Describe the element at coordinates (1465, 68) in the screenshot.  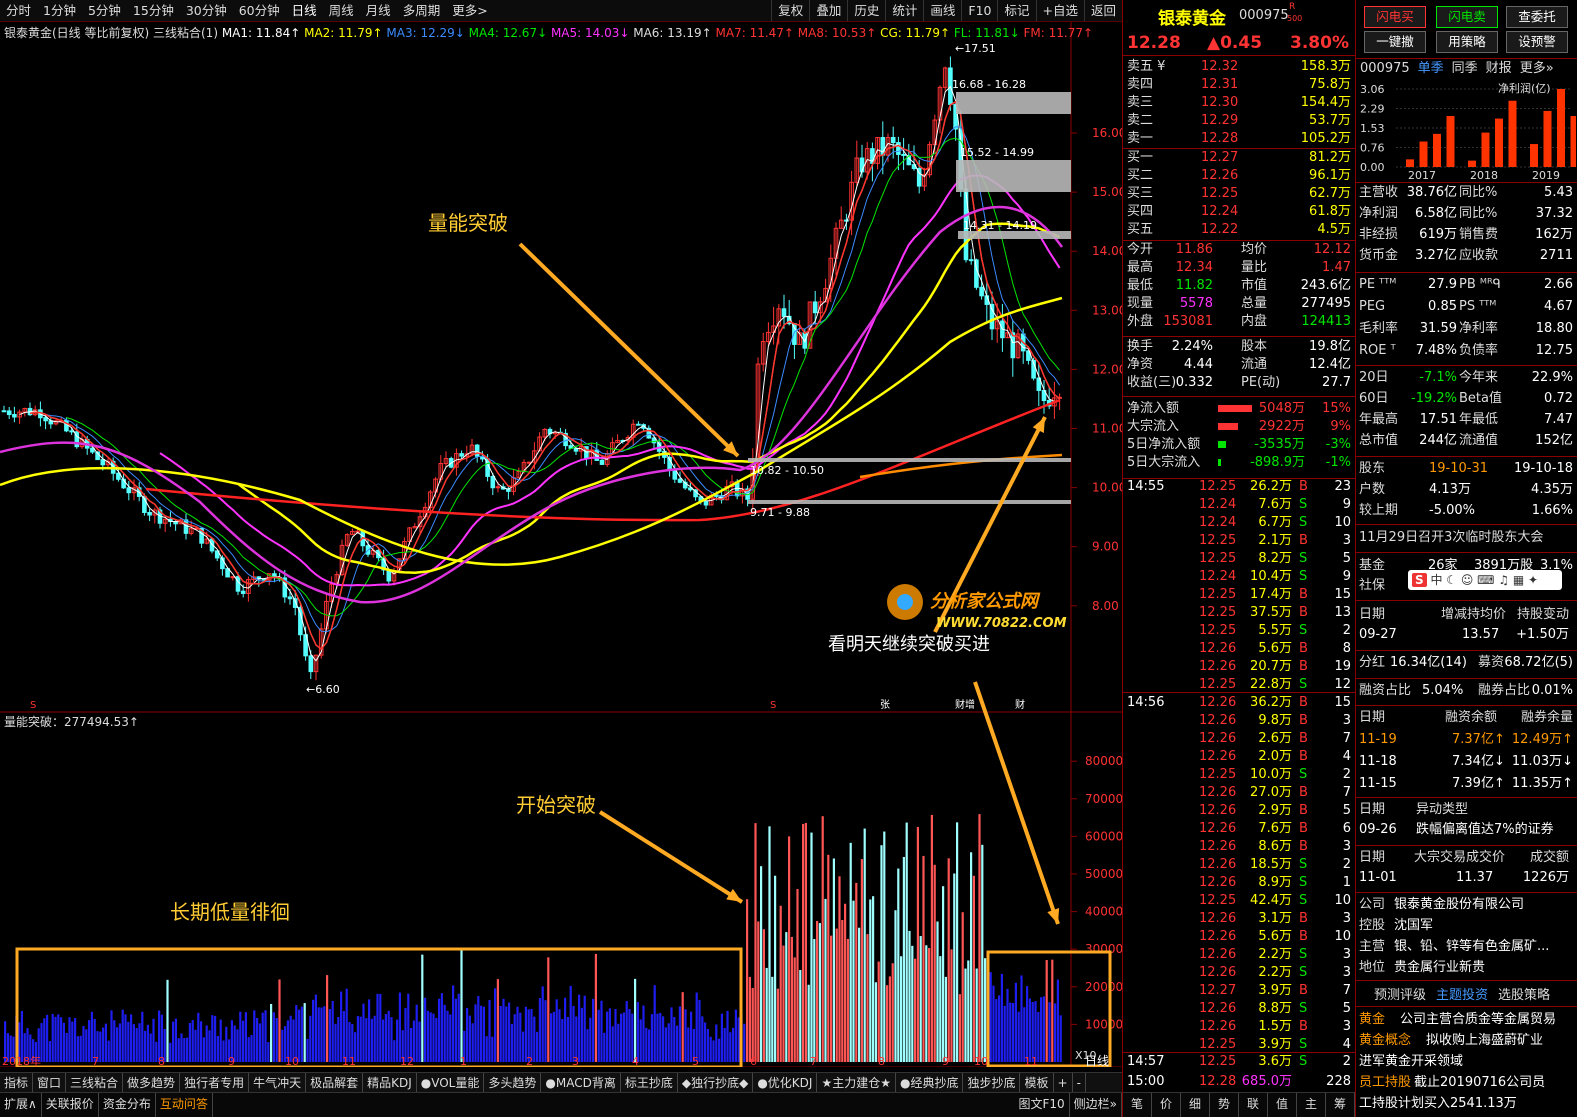
I see `f10-tab-2: 同季` at that location.